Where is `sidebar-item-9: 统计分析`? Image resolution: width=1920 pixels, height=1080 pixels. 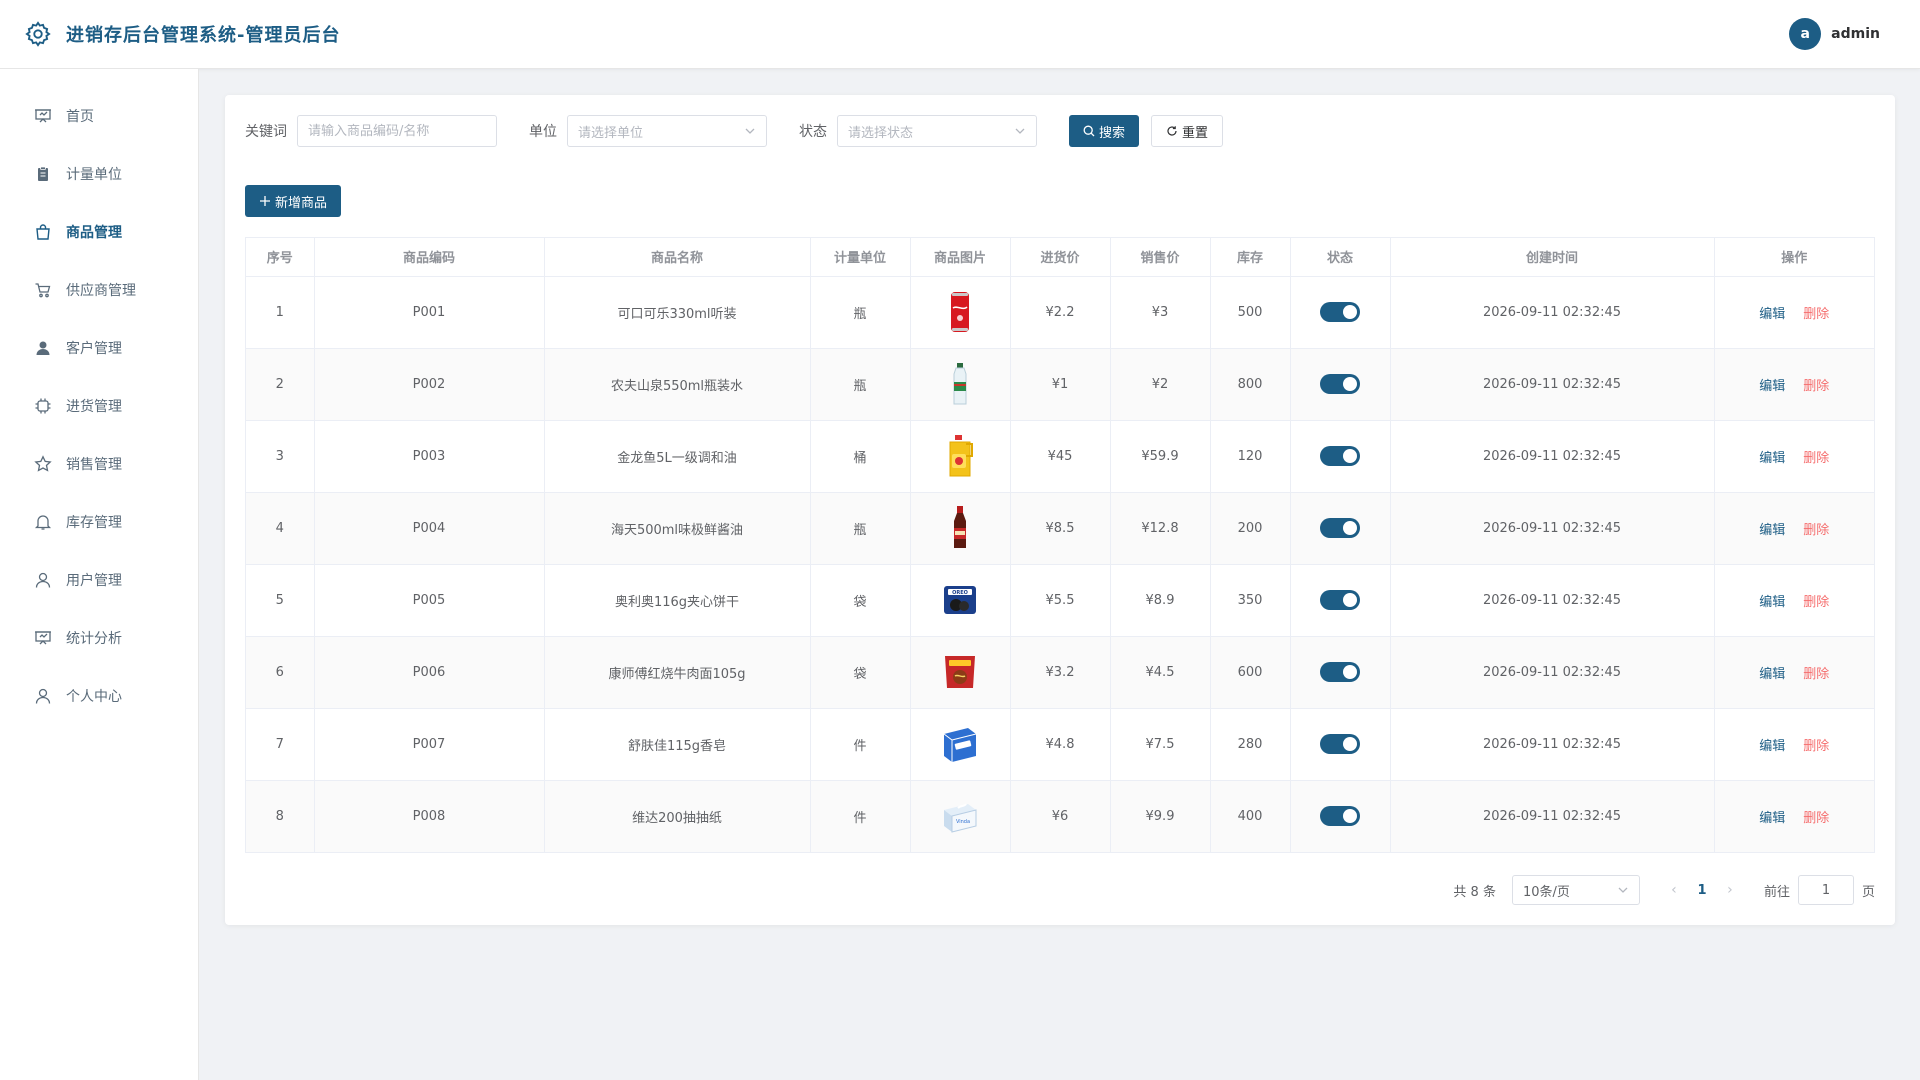
sidebar-item-9: 统计分析 is located at coordinates (99, 638).